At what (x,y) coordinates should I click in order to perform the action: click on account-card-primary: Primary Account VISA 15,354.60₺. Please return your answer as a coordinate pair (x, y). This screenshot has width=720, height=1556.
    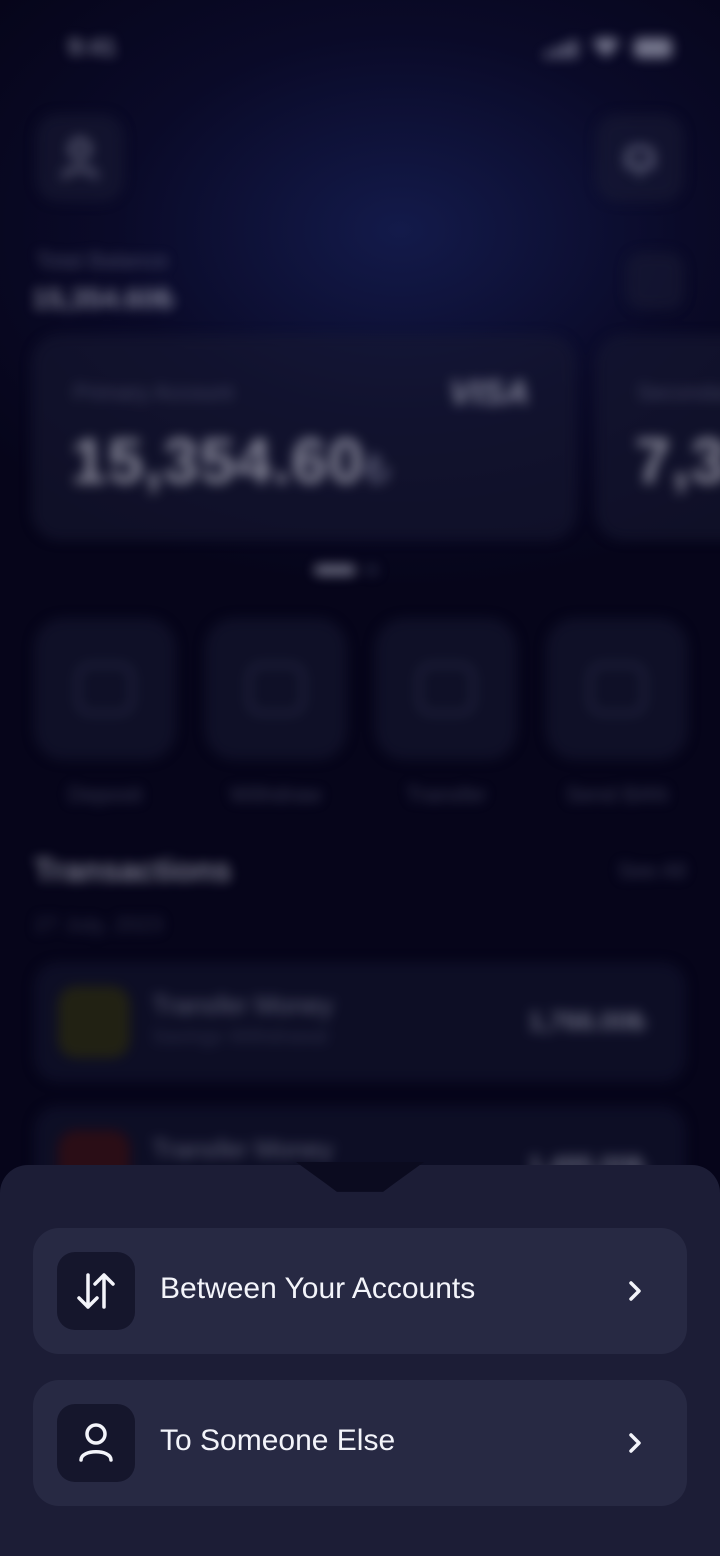
    Looking at the image, I should click on (304, 437).